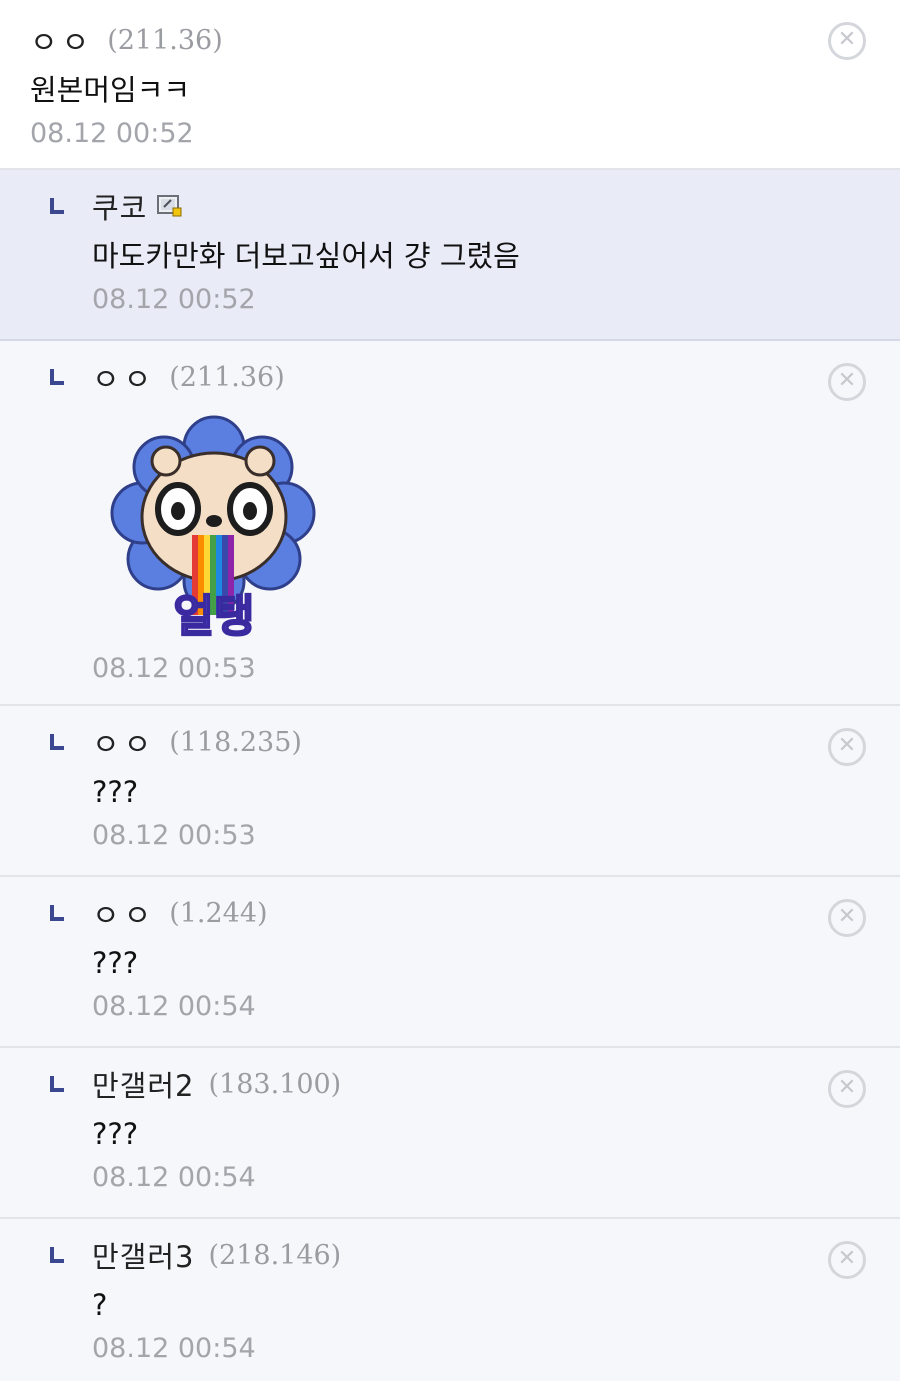  I want to click on comment-text: ?, so click(100, 1305).